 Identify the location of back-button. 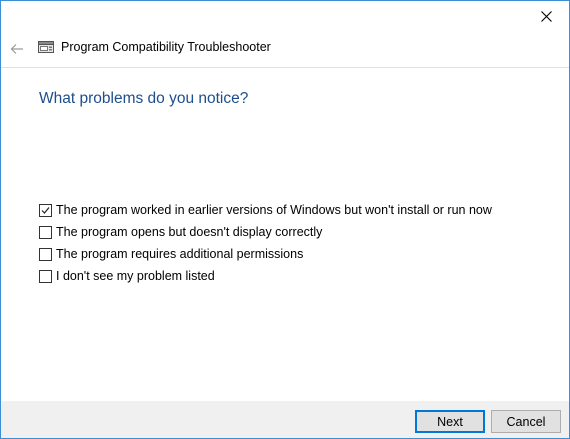
(17, 49).